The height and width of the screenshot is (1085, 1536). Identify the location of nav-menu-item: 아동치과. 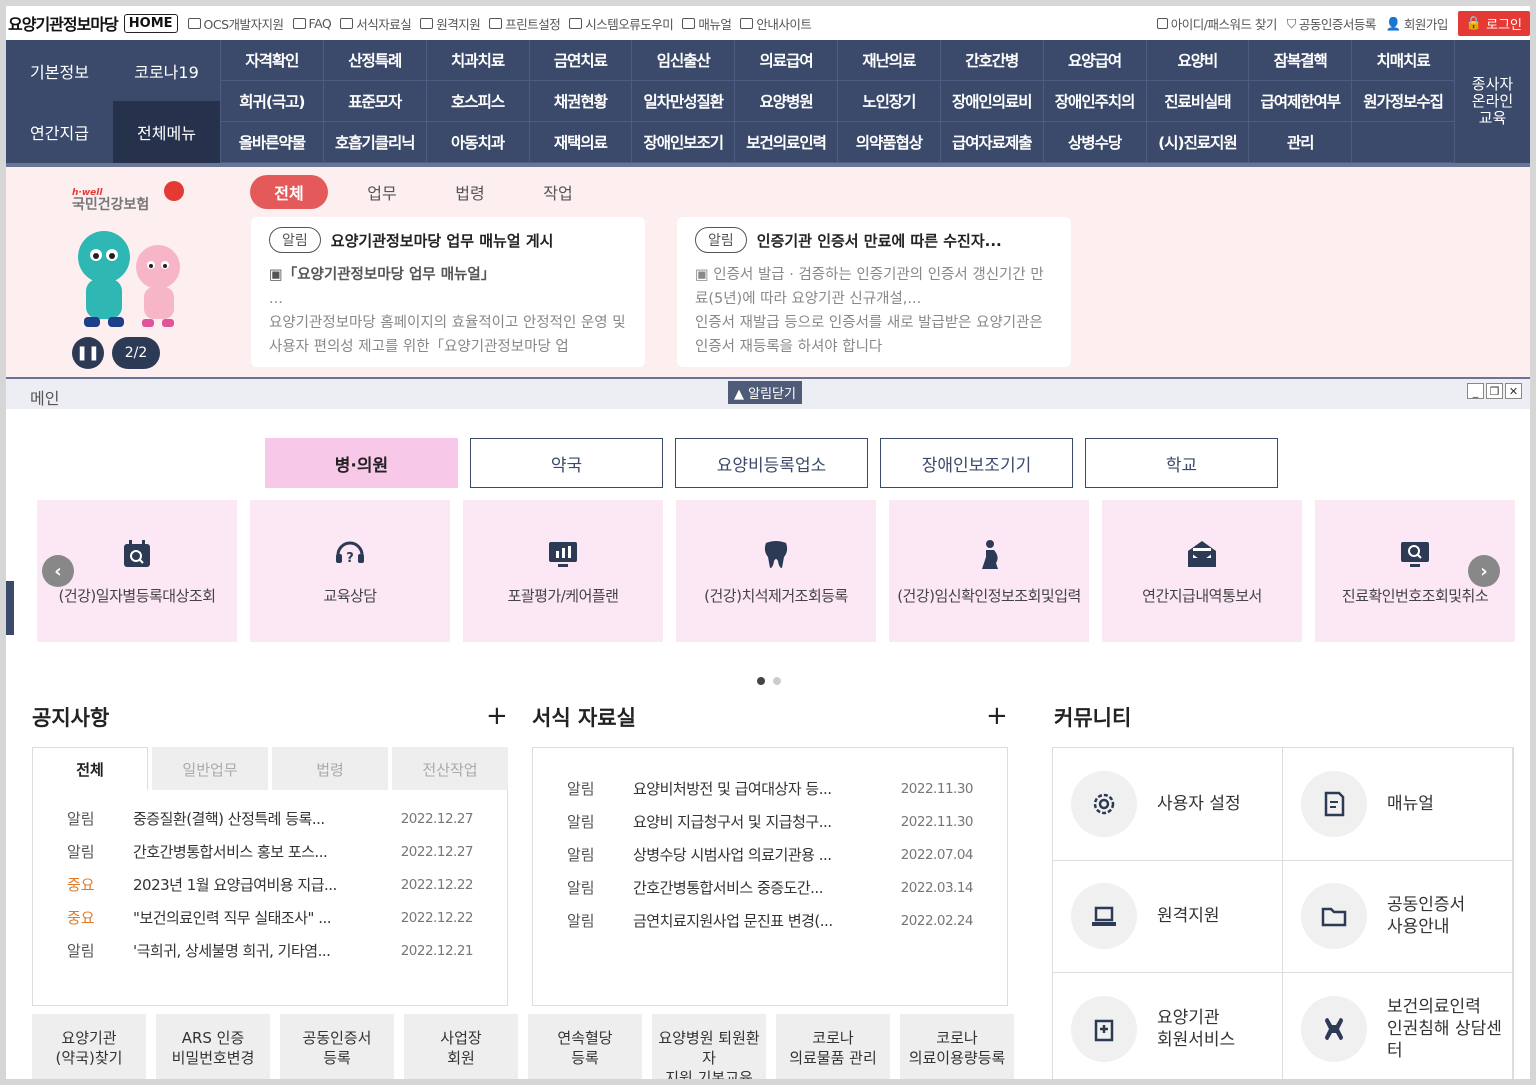
(477, 142).